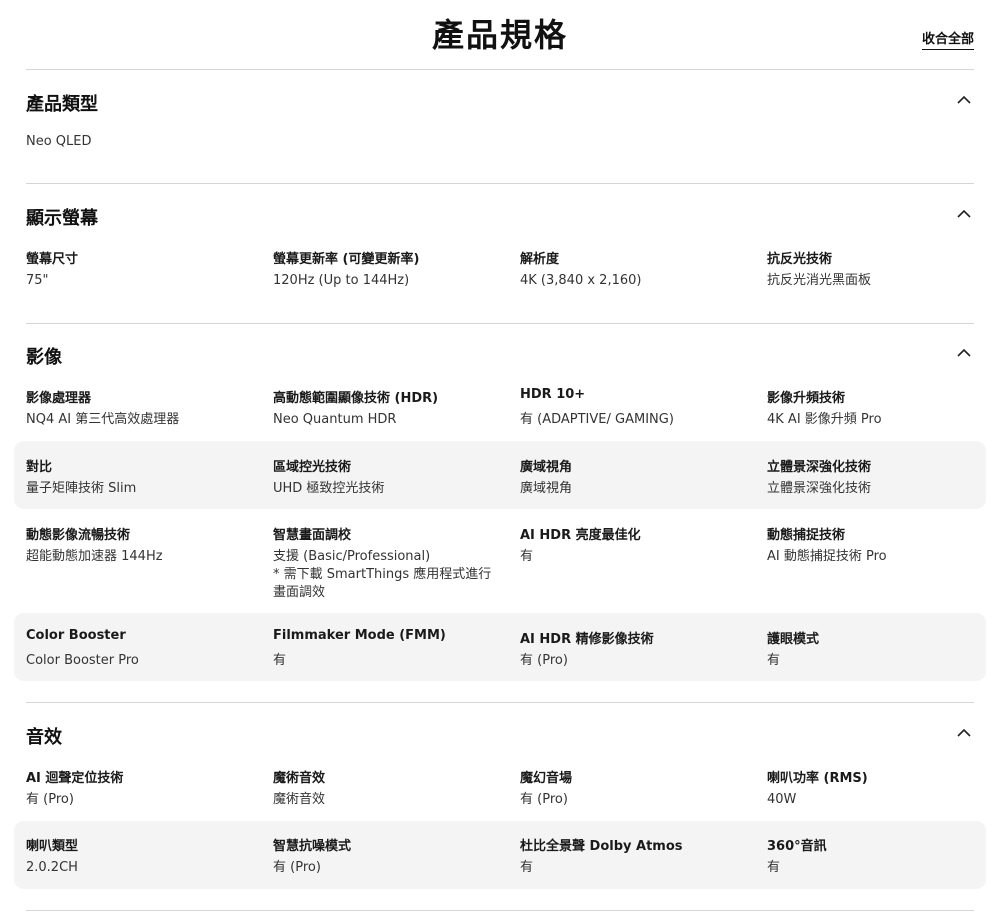  What do you see at coordinates (312, 467) in the screenshot?
I see `spec-label: 區域控光技術` at bounding box center [312, 467].